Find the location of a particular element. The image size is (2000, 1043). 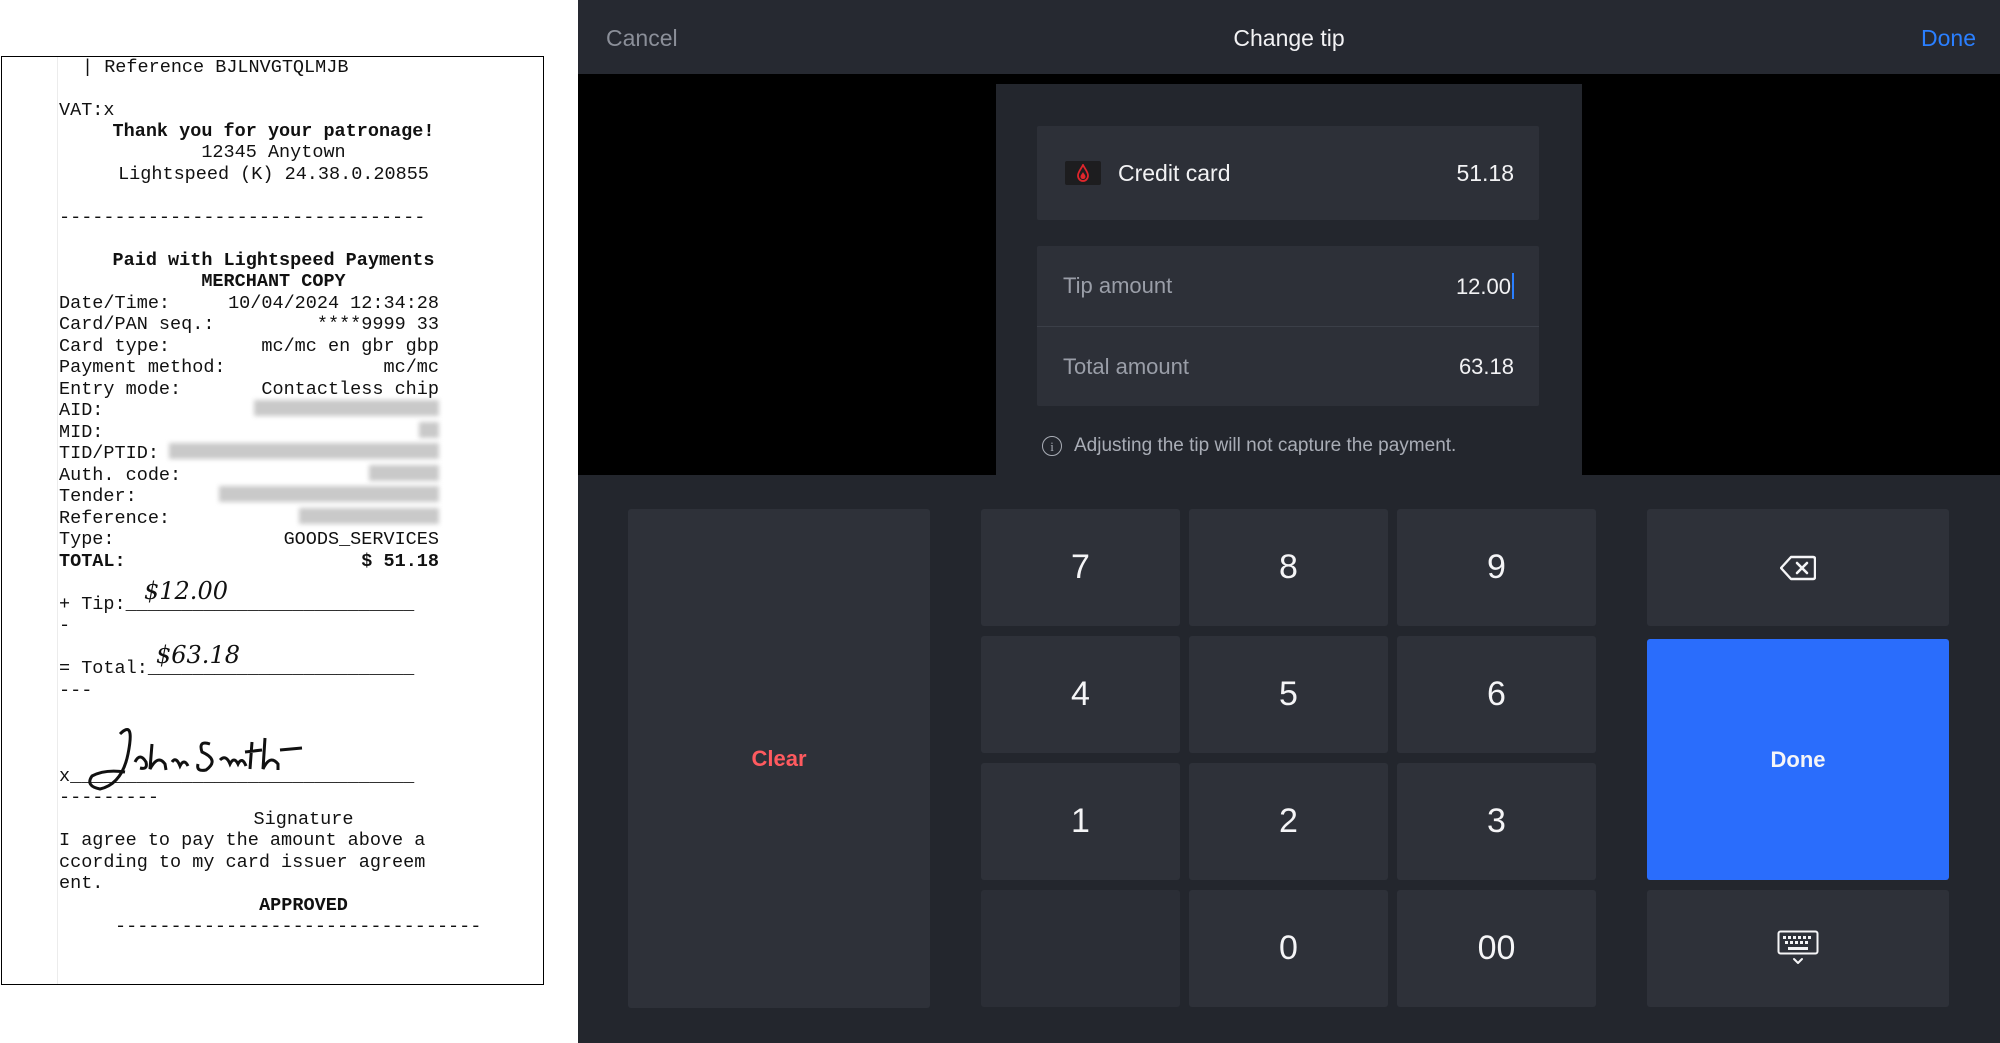

receipt-paid-with: Paid with Lightspeed Payments is located at coordinates (273, 260).